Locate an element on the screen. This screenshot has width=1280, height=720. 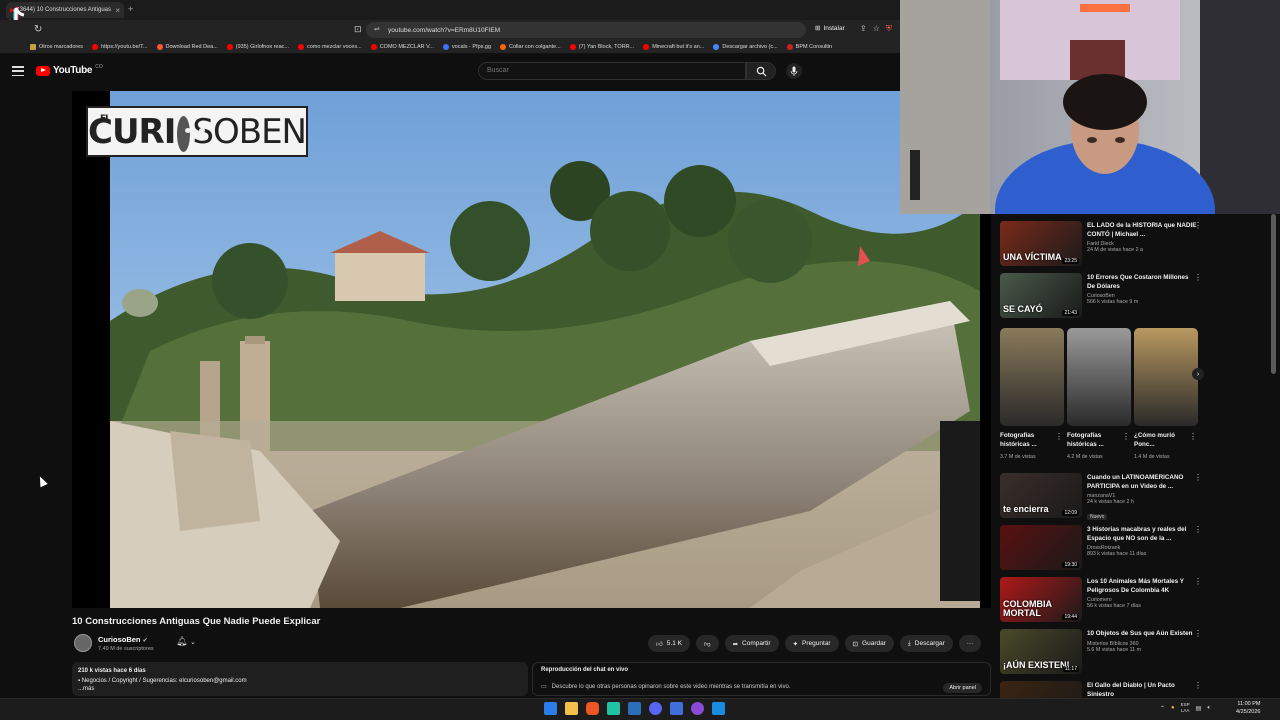
extensions-icon: ☆ is located at coordinates (876, 29).